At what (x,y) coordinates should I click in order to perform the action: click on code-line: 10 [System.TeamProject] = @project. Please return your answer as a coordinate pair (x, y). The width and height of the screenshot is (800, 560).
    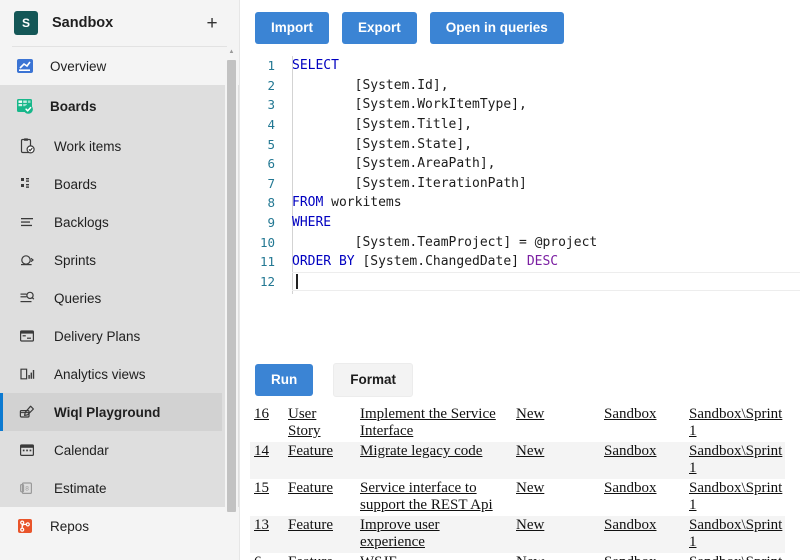
    Looking at the image, I should click on (520, 242).